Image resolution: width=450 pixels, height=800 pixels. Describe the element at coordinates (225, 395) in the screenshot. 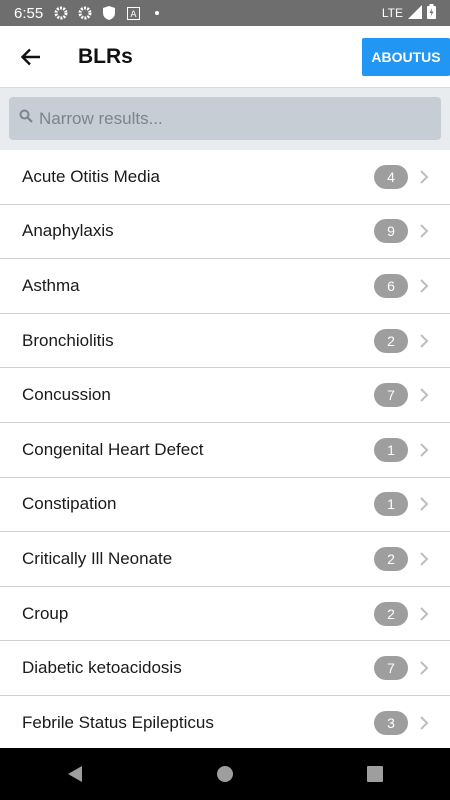

I see `list-item: Concussion 7` at that location.